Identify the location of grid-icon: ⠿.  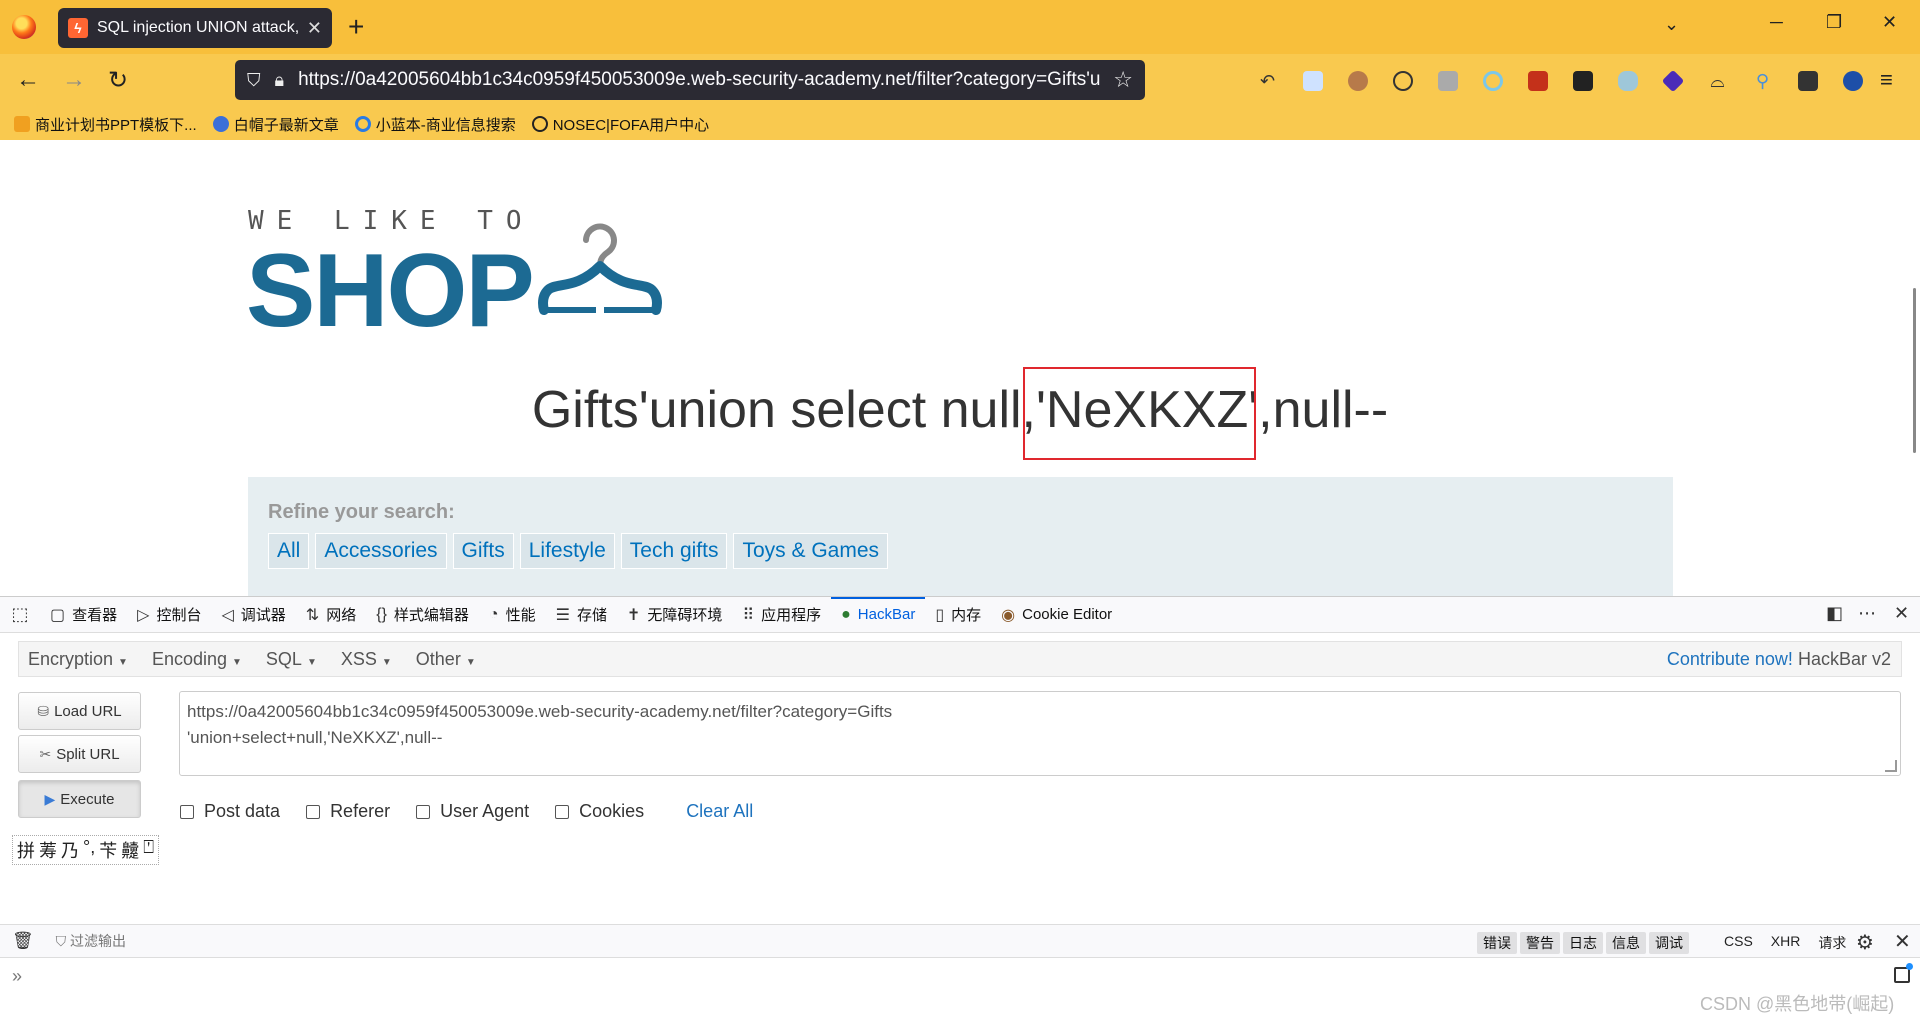
(748, 615).